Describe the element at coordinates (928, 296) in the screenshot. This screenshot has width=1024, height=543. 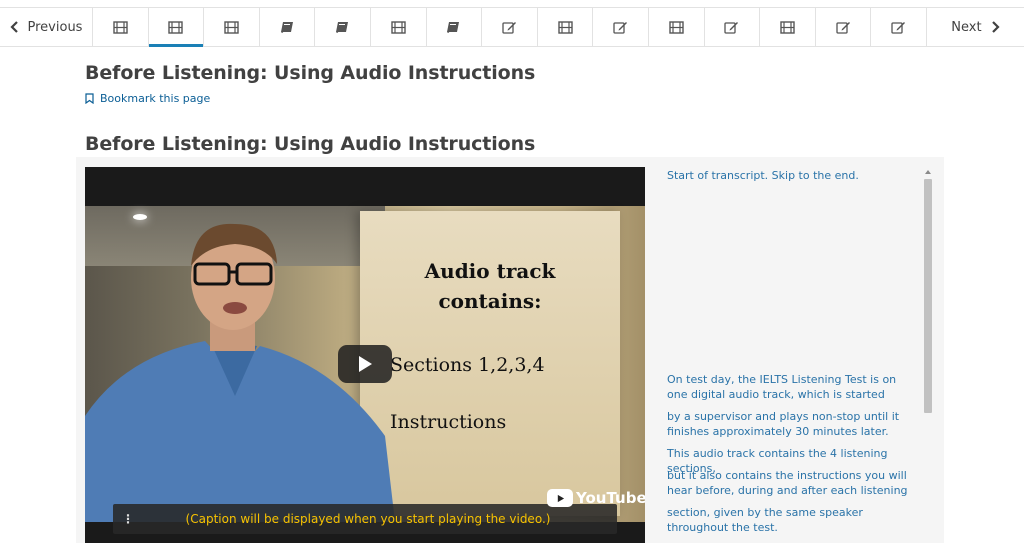
I see `scroll-thumb` at that location.